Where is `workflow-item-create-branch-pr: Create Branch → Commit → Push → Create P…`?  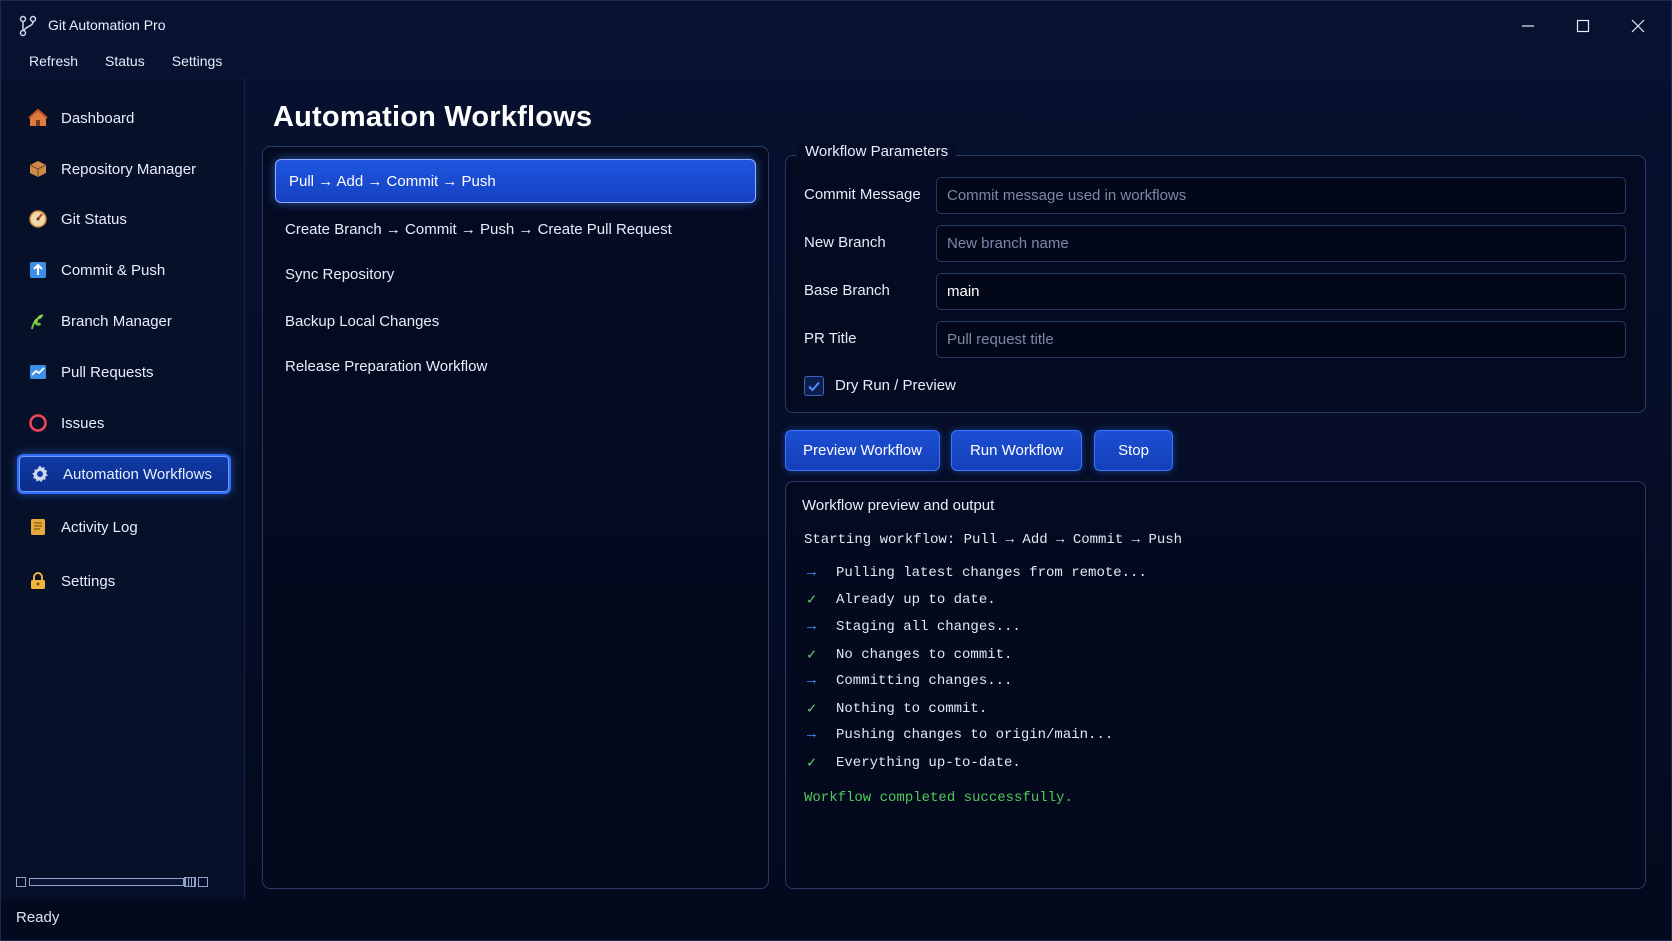
workflow-item-create-branch-pr: Create Branch → Commit → Push → Create P… is located at coordinates (515, 229).